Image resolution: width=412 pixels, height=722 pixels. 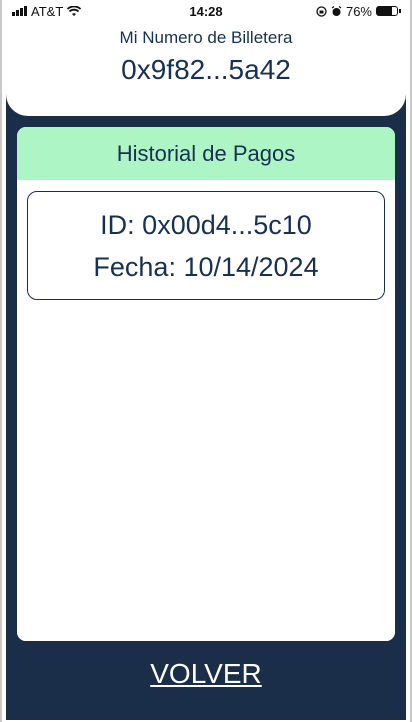 I want to click on payment-date: Fecha: 10/14/2024, so click(x=206, y=266).